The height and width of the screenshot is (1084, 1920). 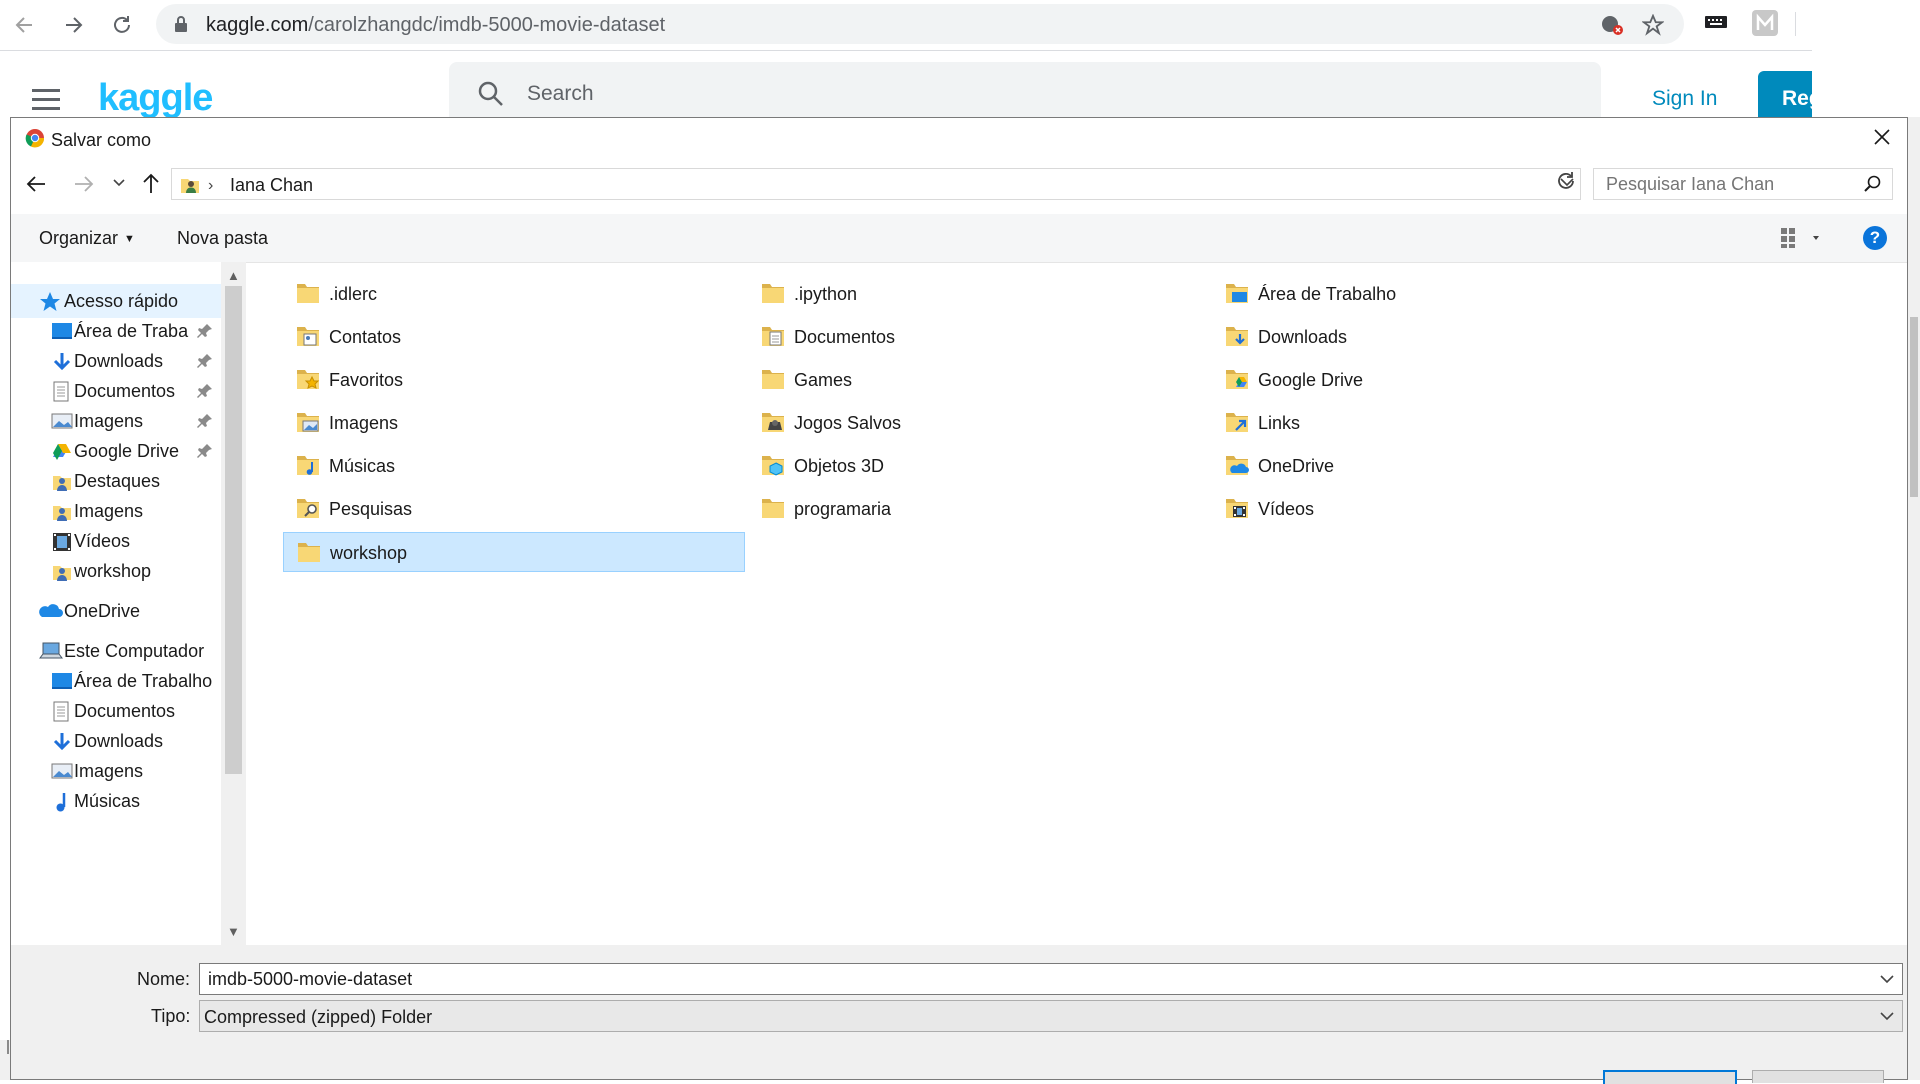 I want to click on nav-item: Este Computador, so click(x=116, y=651).